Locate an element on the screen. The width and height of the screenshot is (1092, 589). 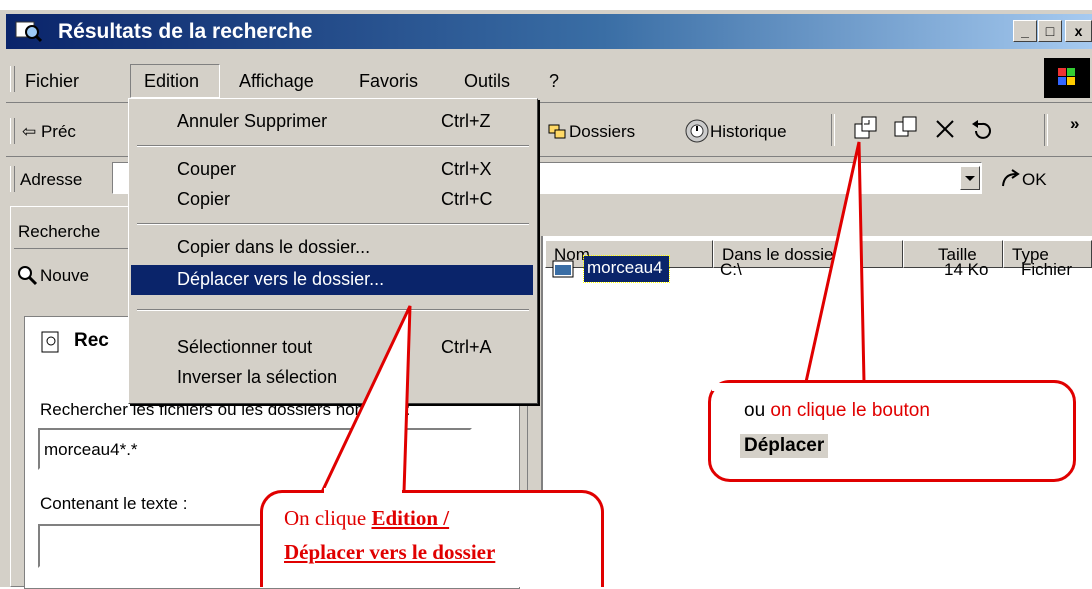
callout-edit-menu is located at coordinates (432, 538).